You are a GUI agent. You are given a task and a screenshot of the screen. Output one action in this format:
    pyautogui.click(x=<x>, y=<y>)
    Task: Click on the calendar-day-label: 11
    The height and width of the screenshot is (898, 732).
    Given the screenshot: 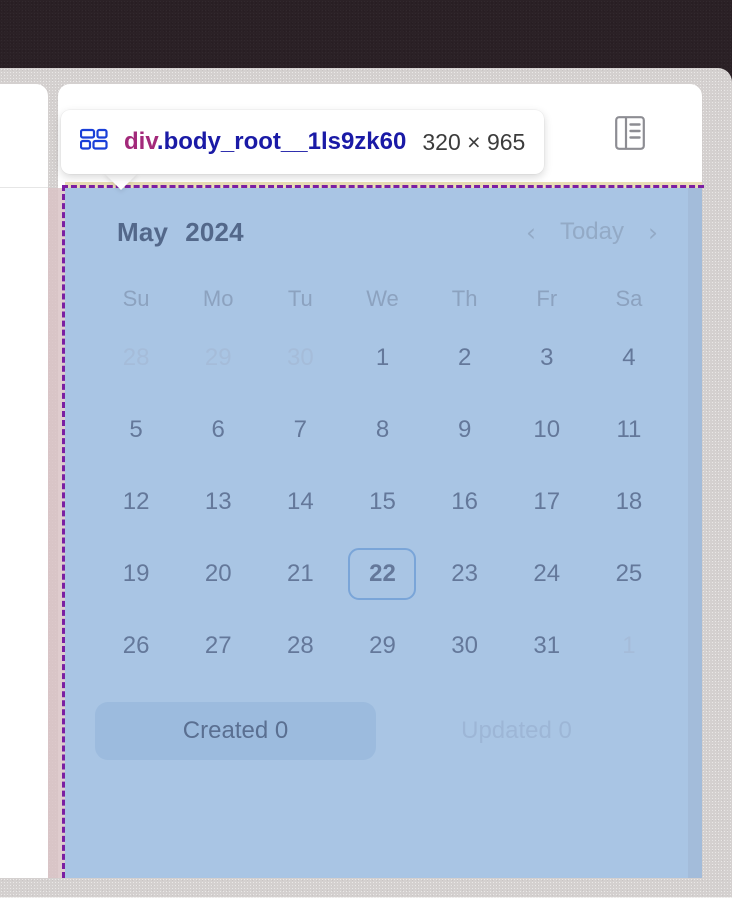 What is the action you would take?
    pyautogui.click(x=629, y=429)
    